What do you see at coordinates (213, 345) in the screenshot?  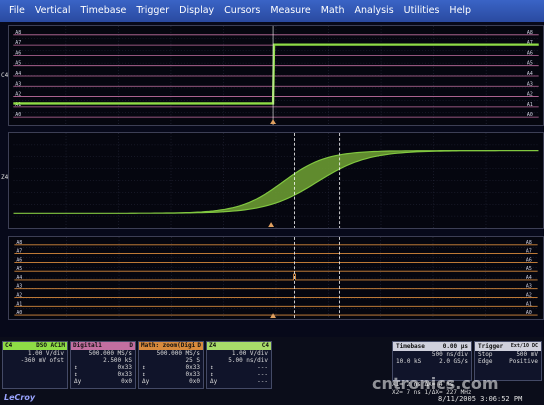 I see `z4-name: Z4` at bounding box center [213, 345].